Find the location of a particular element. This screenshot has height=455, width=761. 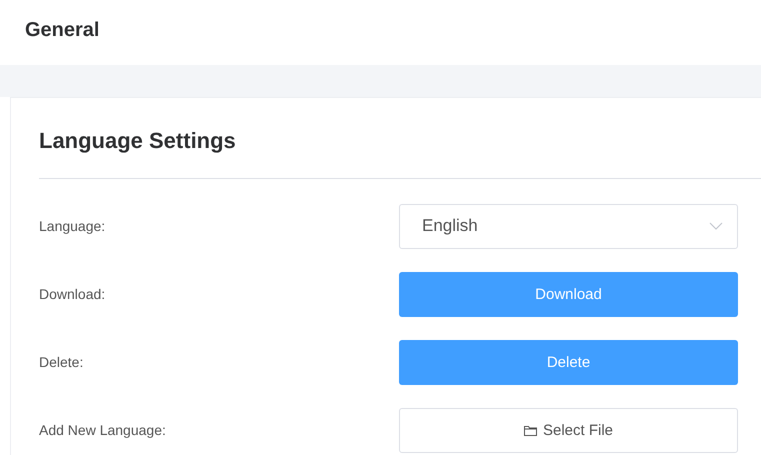

select-file-button: Select File is located at coordinates (568, 430).